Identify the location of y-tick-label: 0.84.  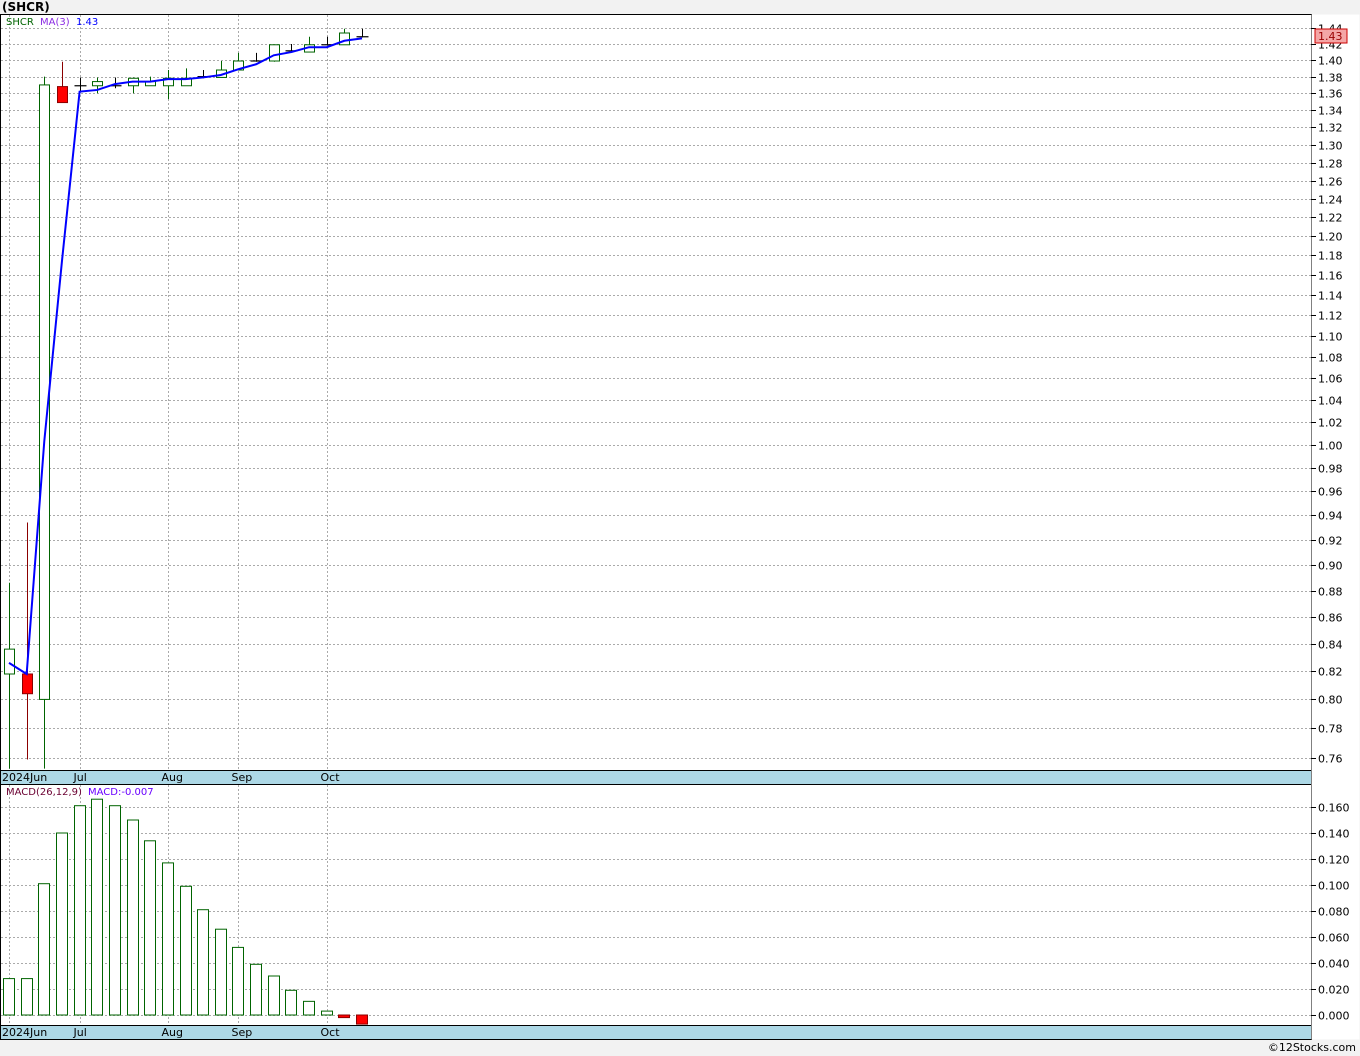
(1330, 645).